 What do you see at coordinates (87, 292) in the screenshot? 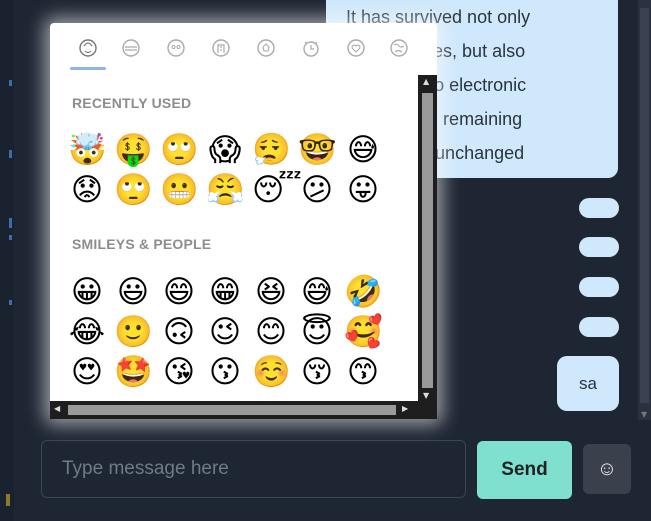
I see `emoji-item: 😀` at bounding box center [87, 292].